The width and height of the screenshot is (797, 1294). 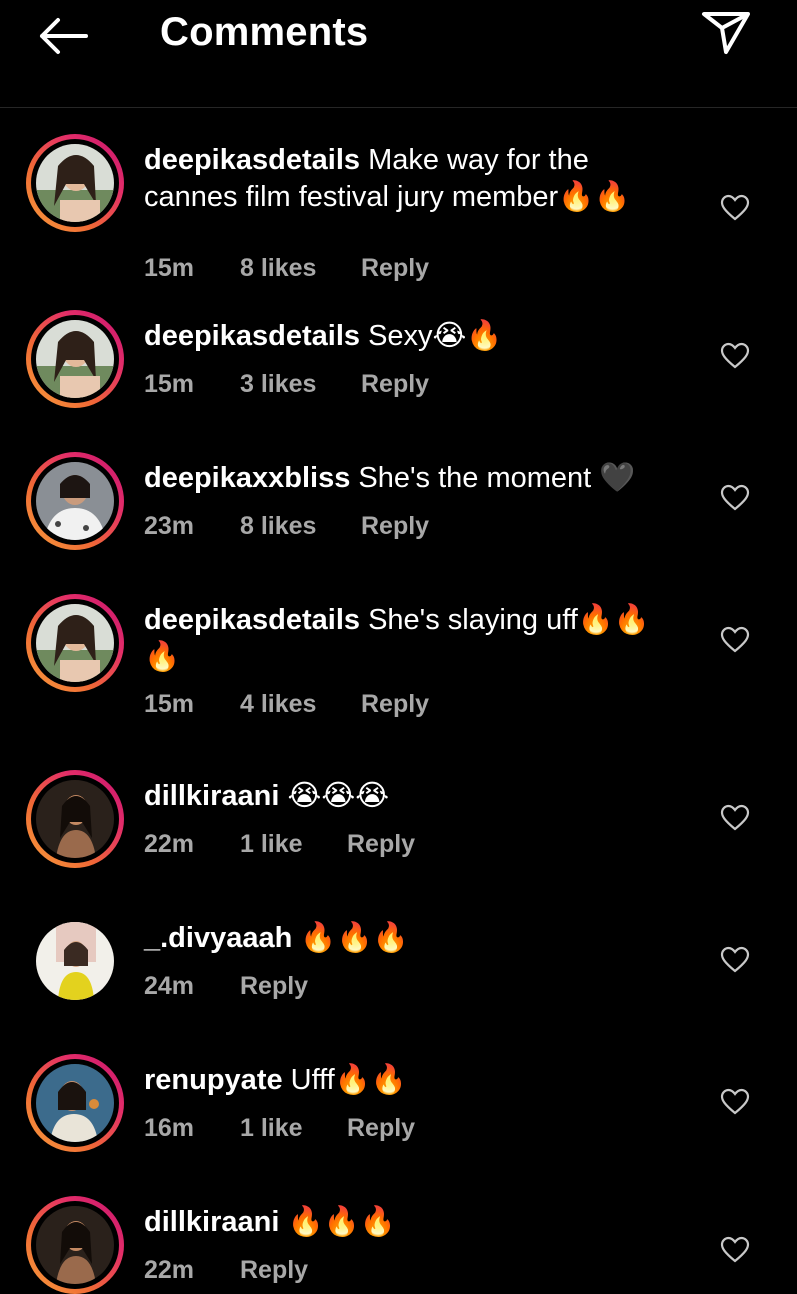 What do you see at coordinates (398, 54) in the screenshot?
I see `comments-header: Comments` at bounding box center [398, 54].